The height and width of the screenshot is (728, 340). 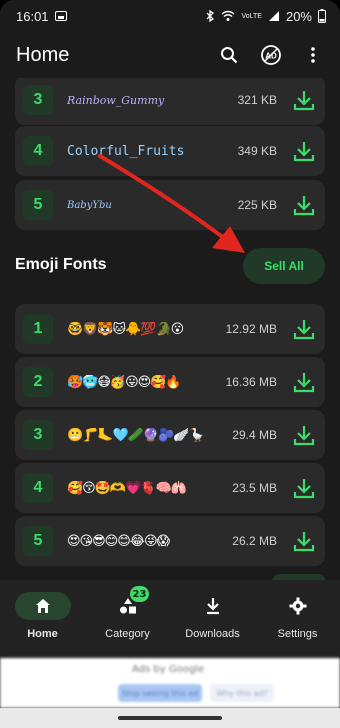 What do you see at coordinates (139, 594) in the screenshot?
I see `category-count-badge: 23` at bounding box center [139, 594].